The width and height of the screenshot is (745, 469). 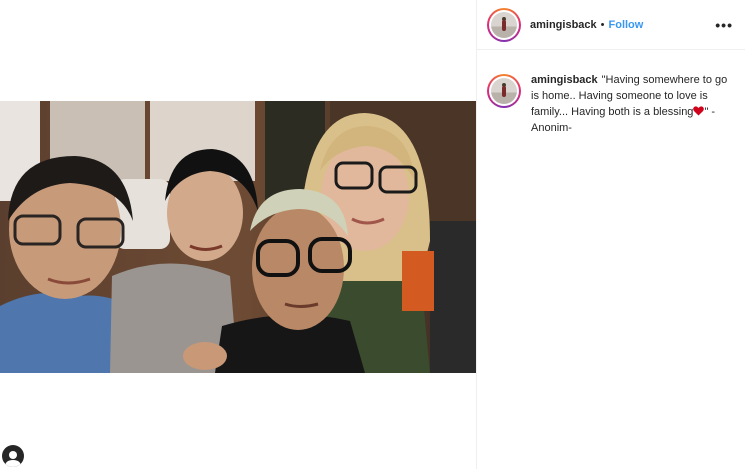 I want to click on follow-button: Follow, so click(x=626, y=25).